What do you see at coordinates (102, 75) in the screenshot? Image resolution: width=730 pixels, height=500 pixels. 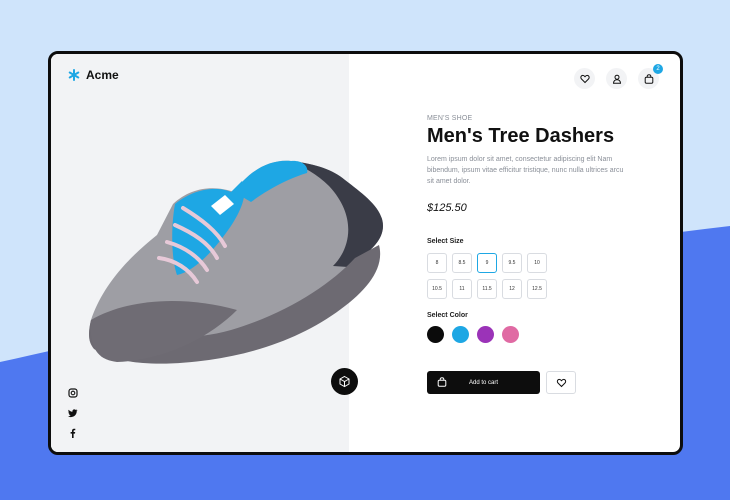 I see `brand-name: Acme` at bounding box center [102, 75].